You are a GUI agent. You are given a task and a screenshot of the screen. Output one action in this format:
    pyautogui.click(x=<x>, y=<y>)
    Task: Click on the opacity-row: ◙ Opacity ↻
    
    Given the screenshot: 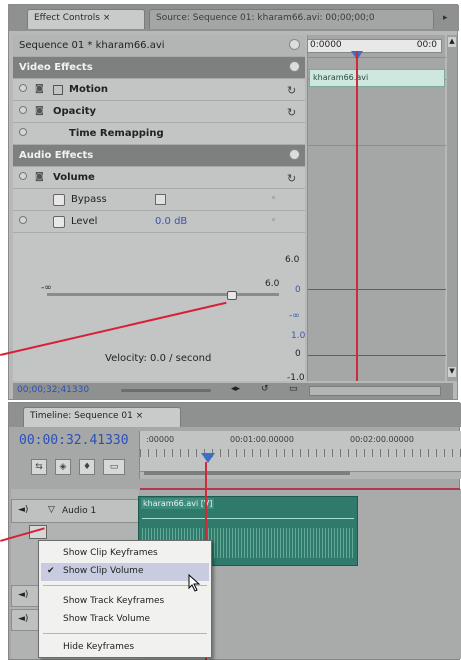 What is the action you would take?
    pyautogui.click(x=159, y=112)
    